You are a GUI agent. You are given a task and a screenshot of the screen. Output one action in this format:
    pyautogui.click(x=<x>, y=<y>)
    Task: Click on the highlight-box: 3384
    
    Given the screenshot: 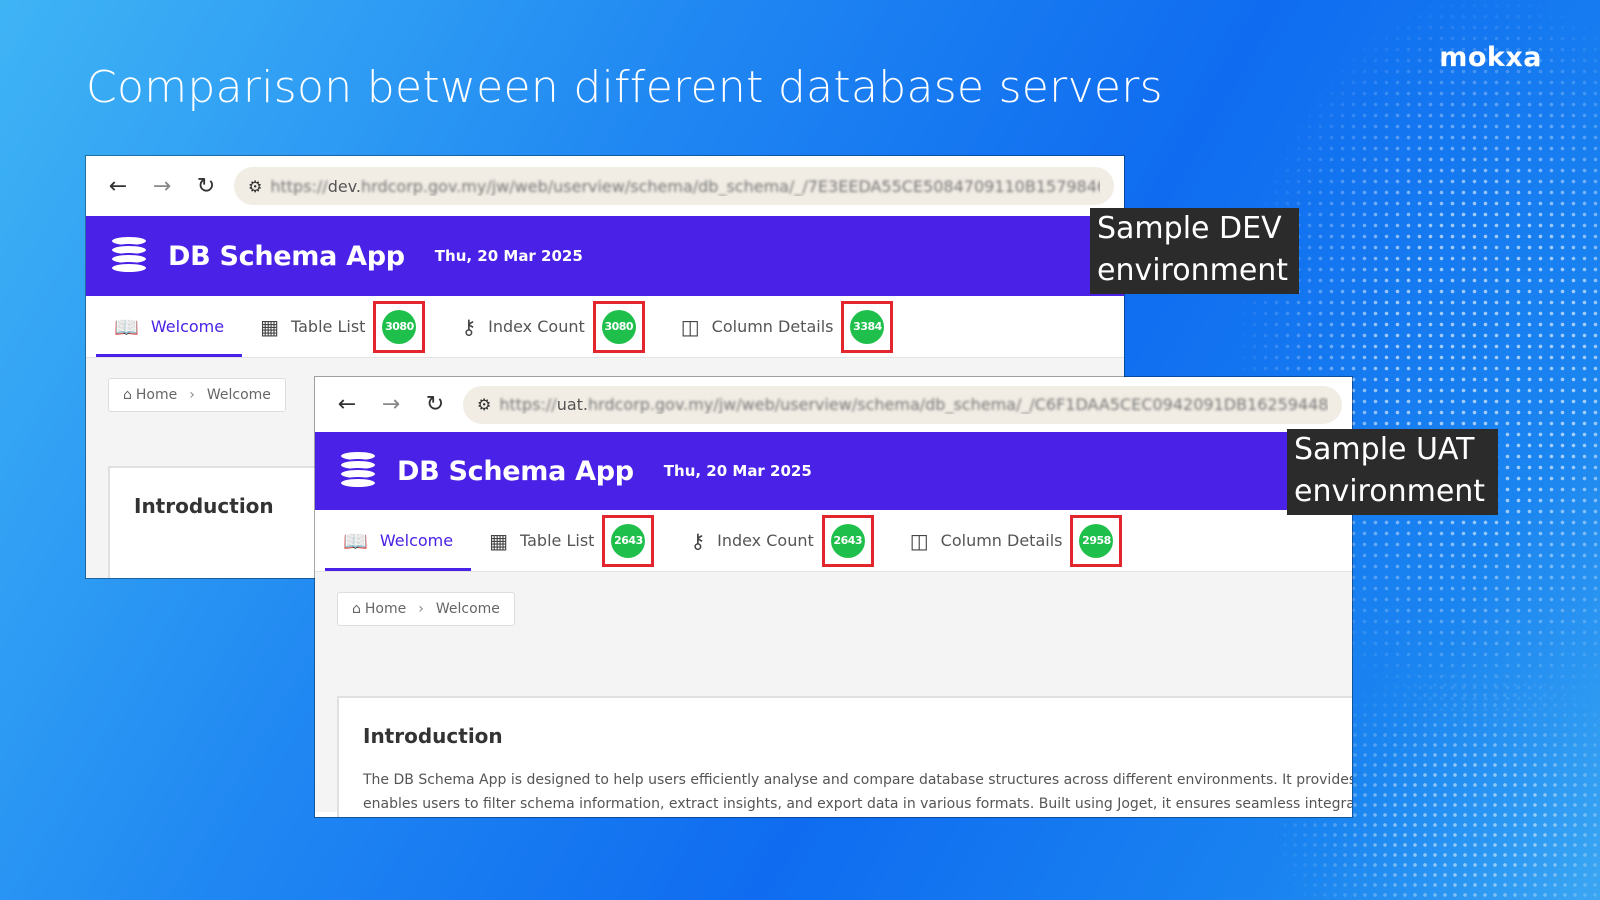 What is the action you would take?
    pyautogui.click(x=867, y=326)
    